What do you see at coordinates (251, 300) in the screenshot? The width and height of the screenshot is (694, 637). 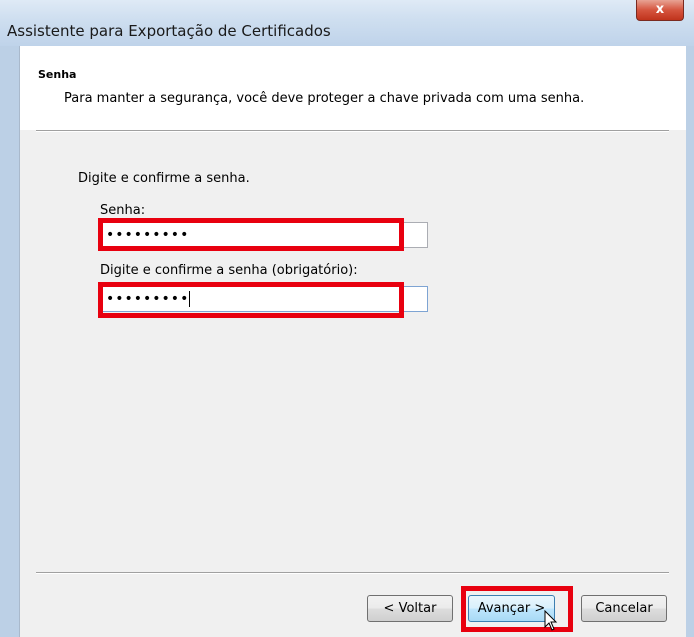 I see `confirm-field-highlight` at bounding box center [251, 300].